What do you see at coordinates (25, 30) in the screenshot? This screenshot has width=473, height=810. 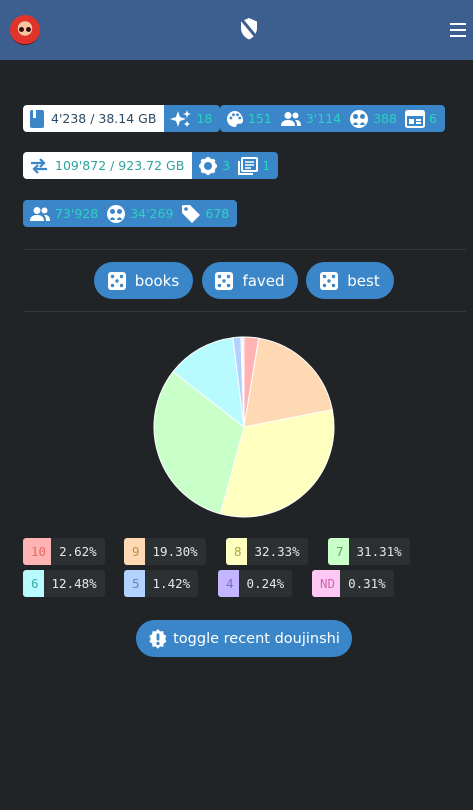 I see `avatar-icon` at bounding box center [25, 30].